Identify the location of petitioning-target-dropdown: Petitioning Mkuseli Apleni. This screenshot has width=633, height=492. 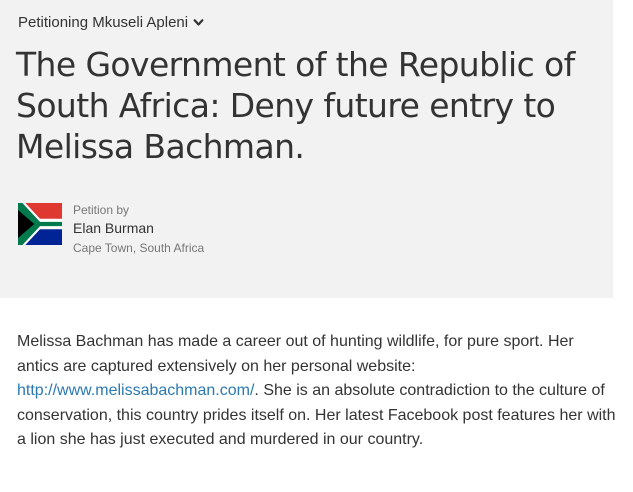
(111, 22).